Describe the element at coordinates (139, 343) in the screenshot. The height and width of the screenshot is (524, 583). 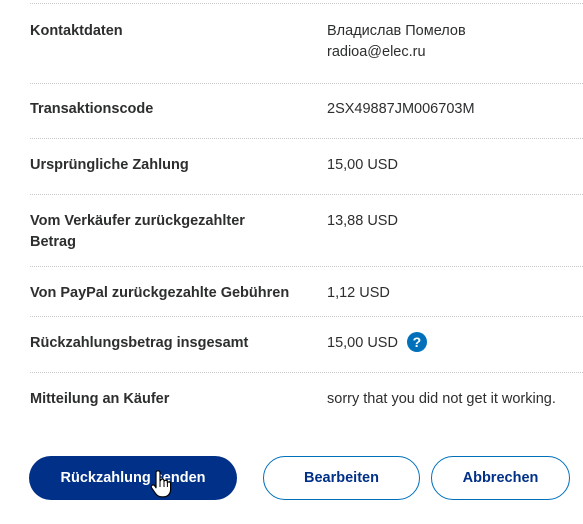
I see `total-refund-label: Rückzahlungsbetrag insgesamt` at that location.